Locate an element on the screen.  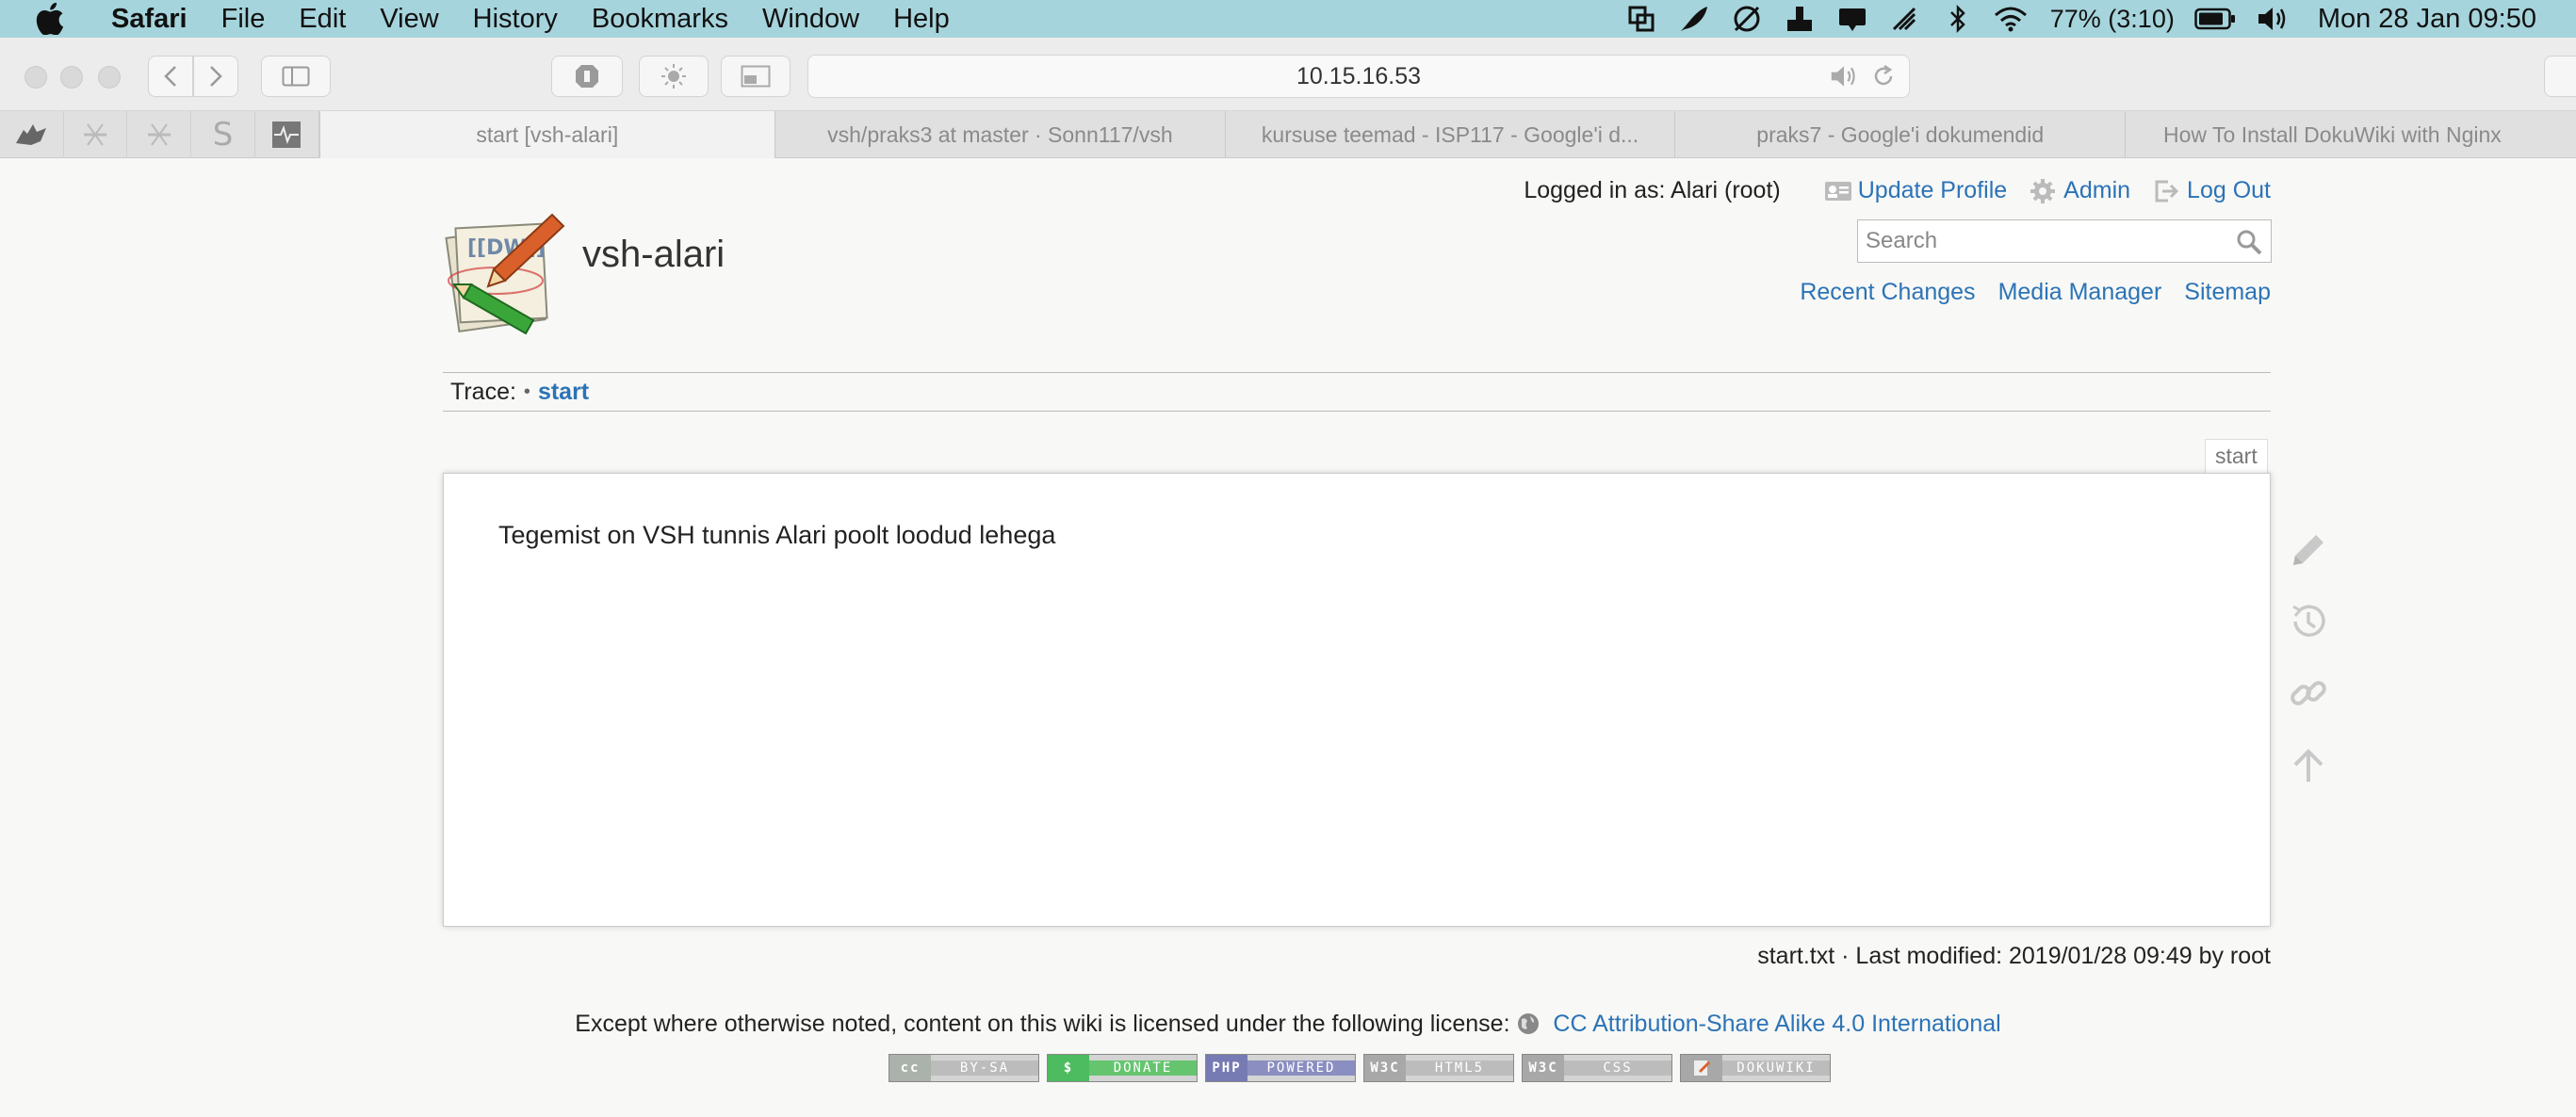
globe-icon is located at coordinates (1529, 1024).